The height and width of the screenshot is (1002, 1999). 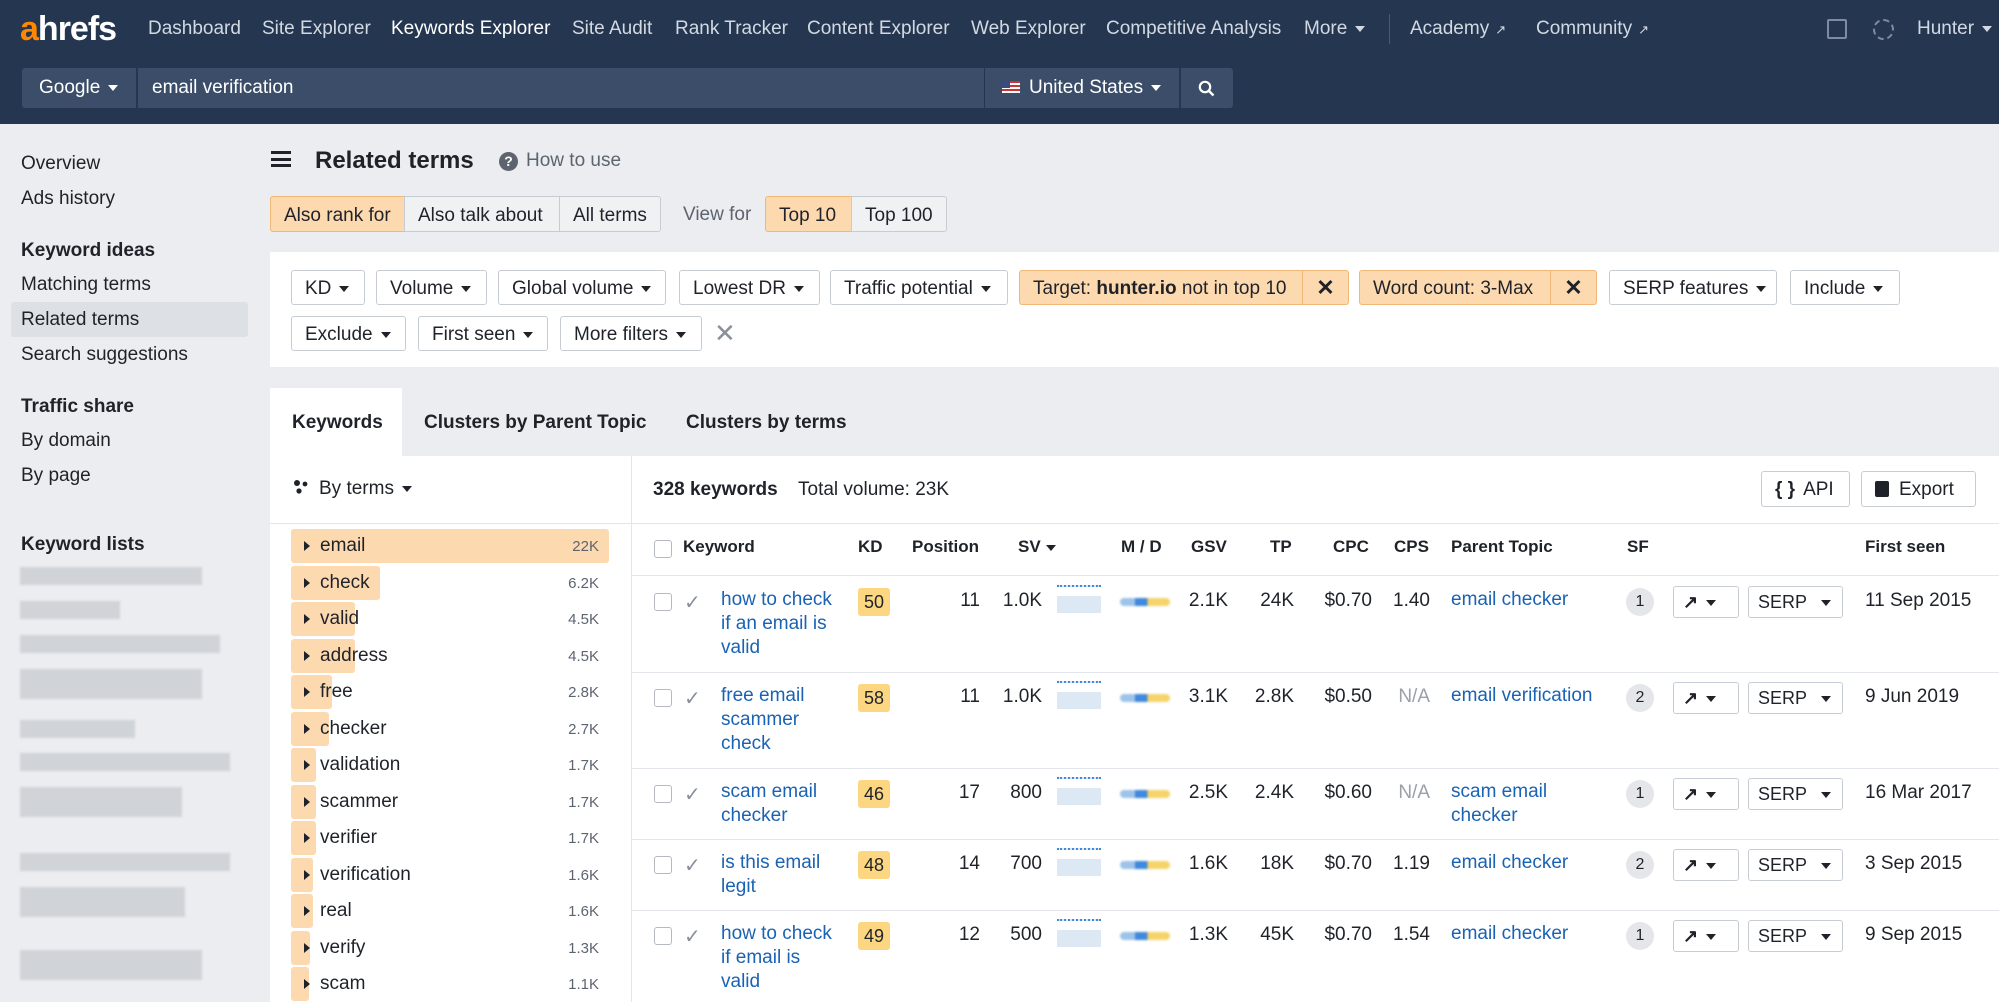 What do you see at coordinates (1037, 547) in the screenshot?
I see `column-sv: SV` at bounding box center [1037, 547].